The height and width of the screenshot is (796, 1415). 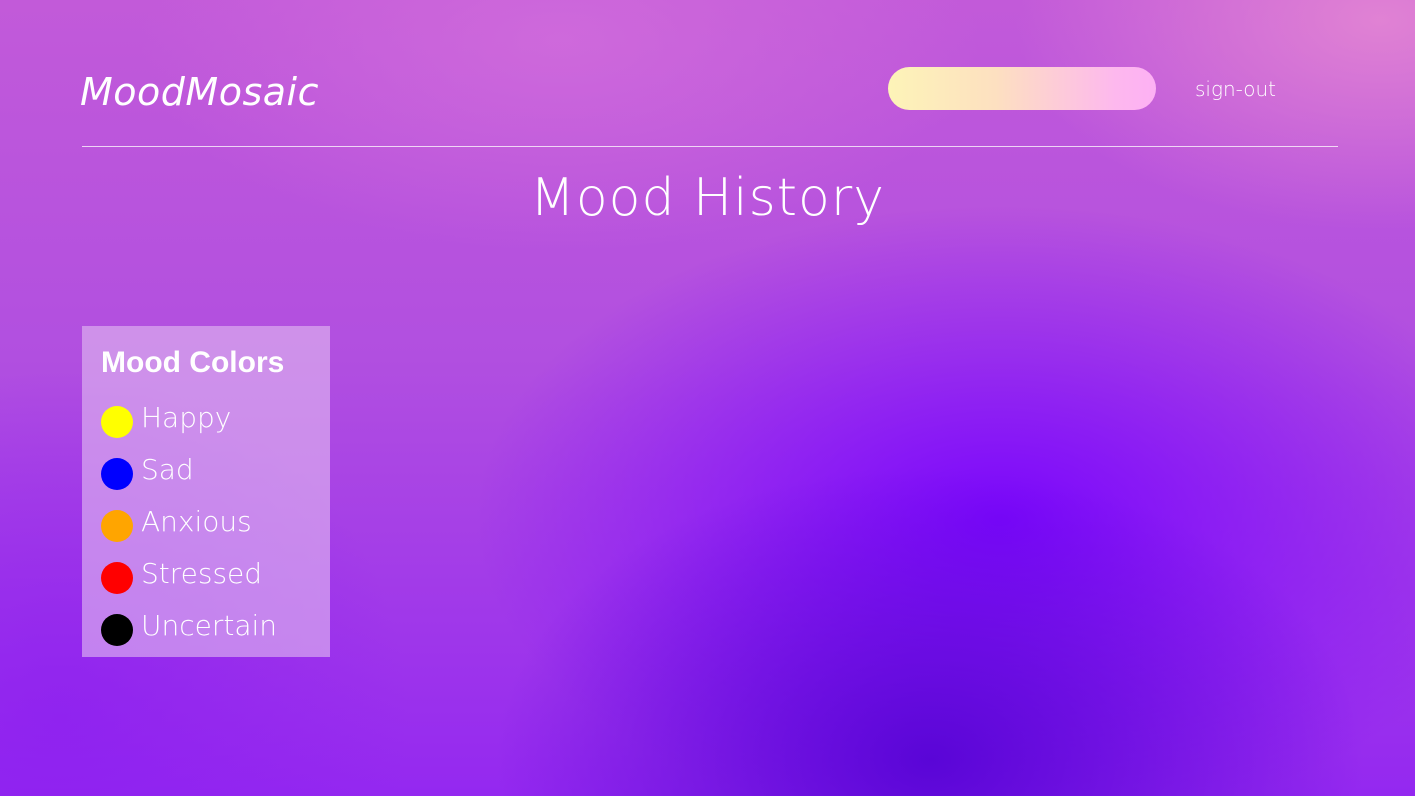 I want to click on legend-item-label: Anxious, so click(x=196, y=521).